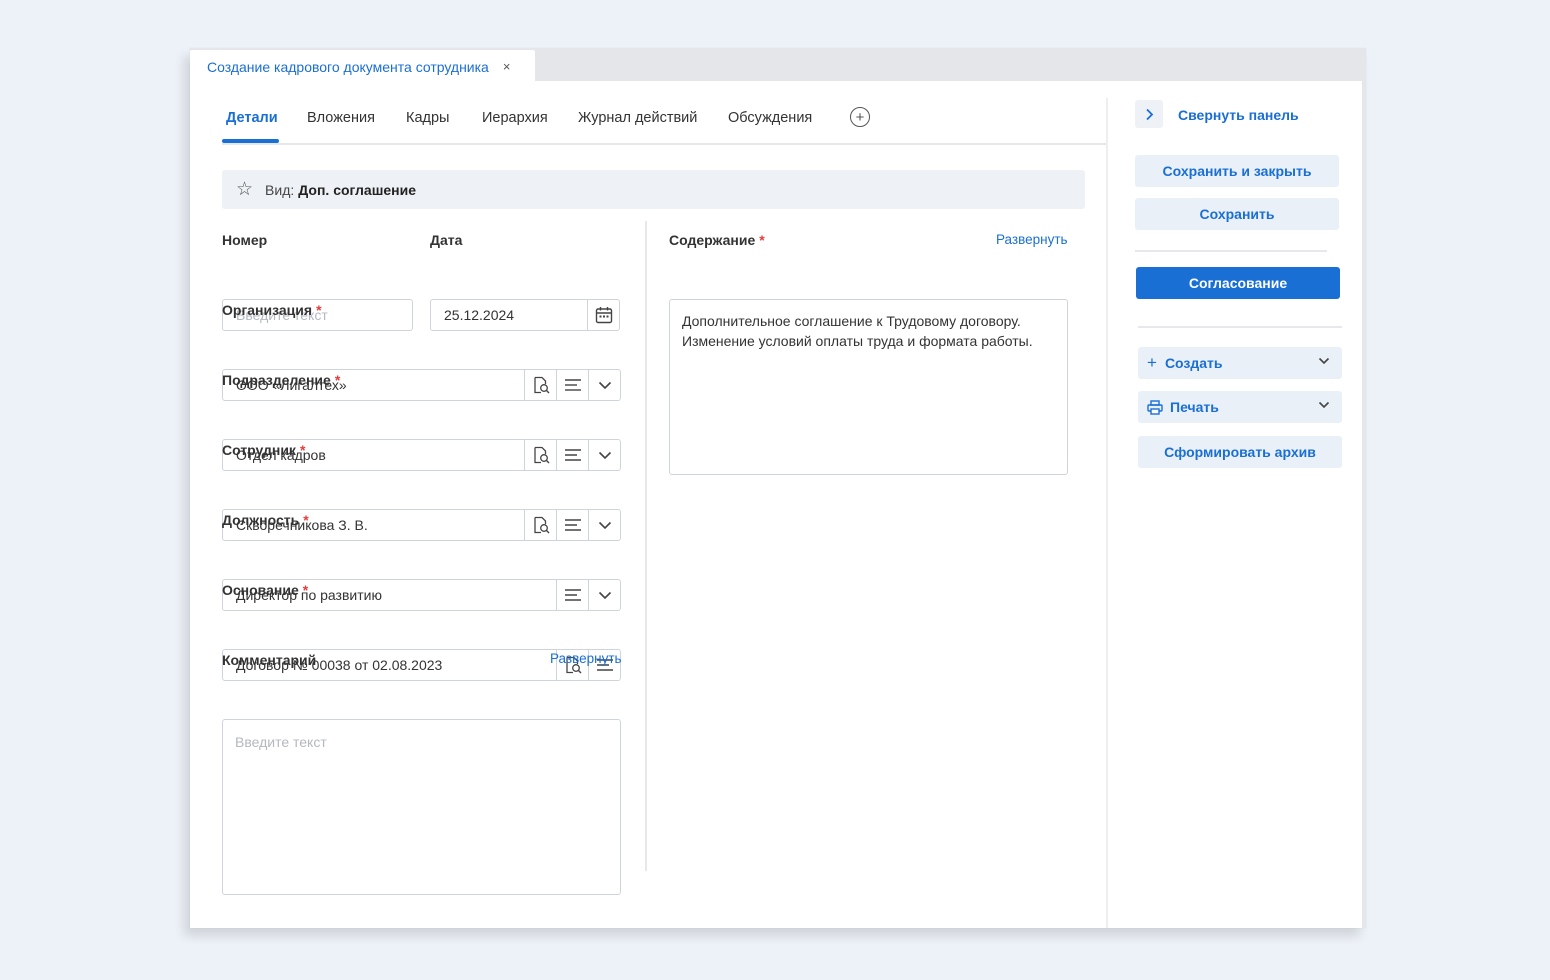 The width and height of the screenshot is (1550, 980). I want to click on content-expand-link: Развернуть, so click(1032, 239).